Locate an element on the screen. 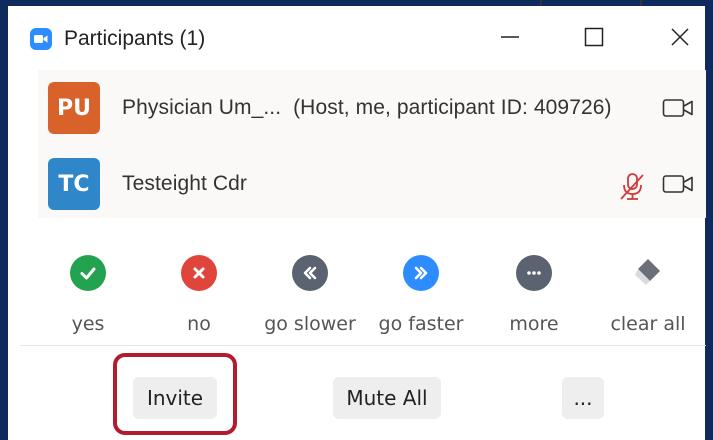 The width and height of the screenshot is (713, 440). close-button is located at coordinates (680, 39).